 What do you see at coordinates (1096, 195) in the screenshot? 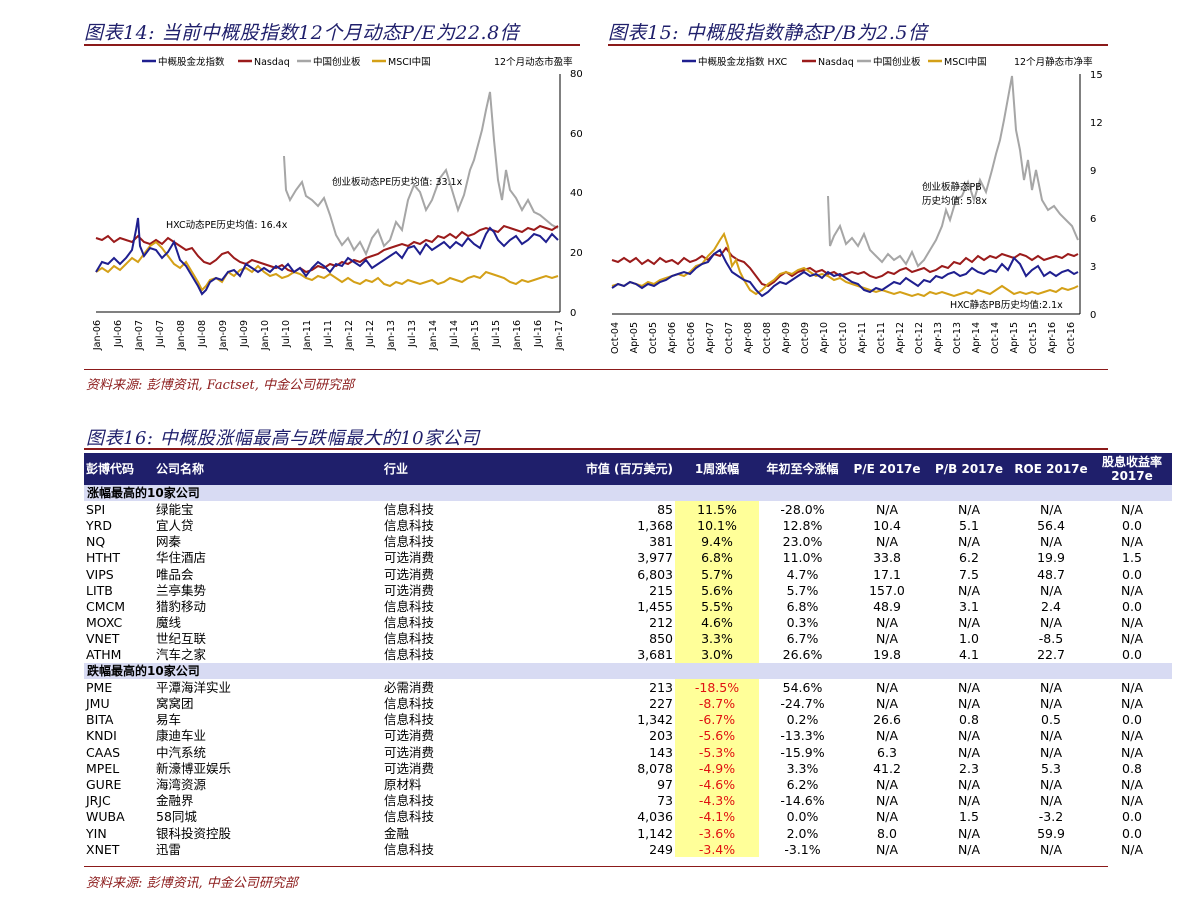
I see `chart15-y-ticks: 15 12 9 6 3 0` at bounding box center [1096, 195].